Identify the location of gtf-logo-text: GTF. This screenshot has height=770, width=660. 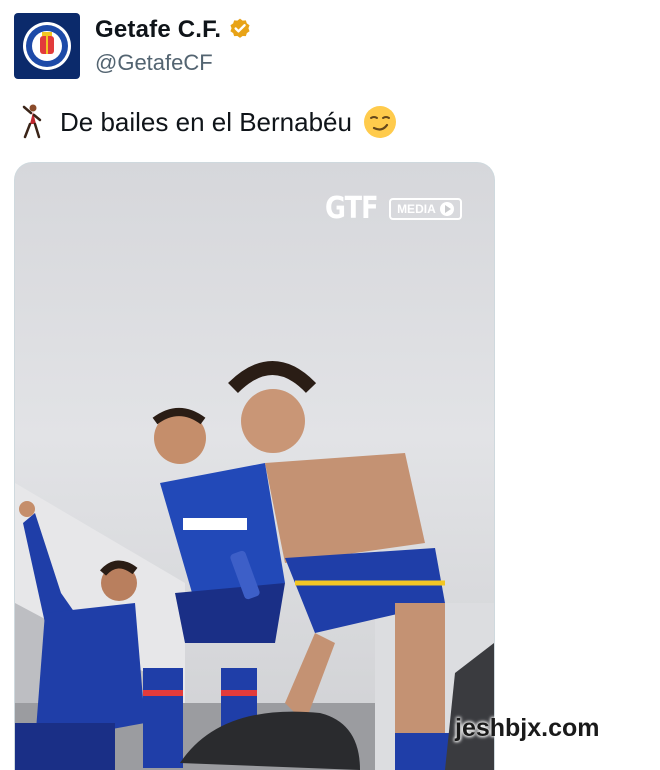
(352, 208).